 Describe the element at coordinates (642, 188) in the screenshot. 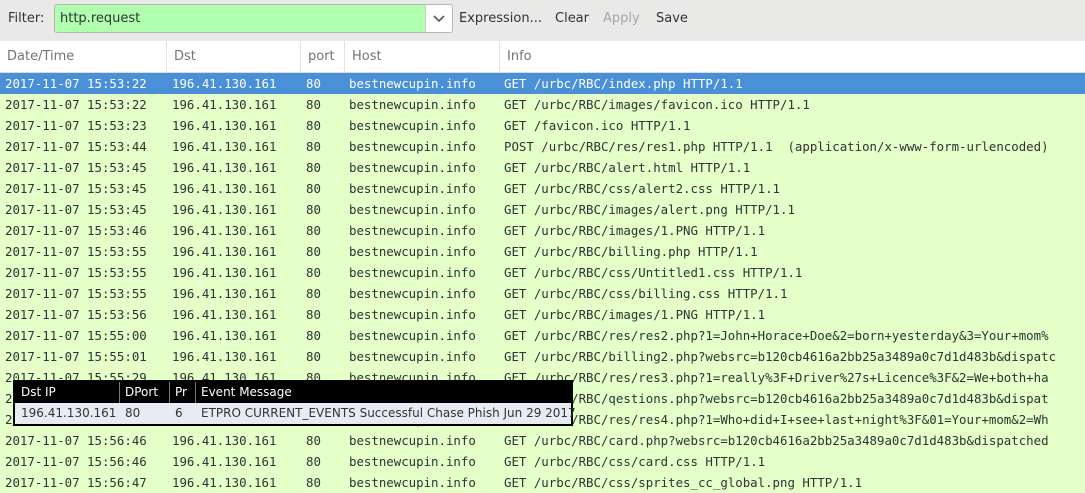

I see `cell-info: GET /urbc/RBC/css/alert2.css HTTP/1.1` at that location.